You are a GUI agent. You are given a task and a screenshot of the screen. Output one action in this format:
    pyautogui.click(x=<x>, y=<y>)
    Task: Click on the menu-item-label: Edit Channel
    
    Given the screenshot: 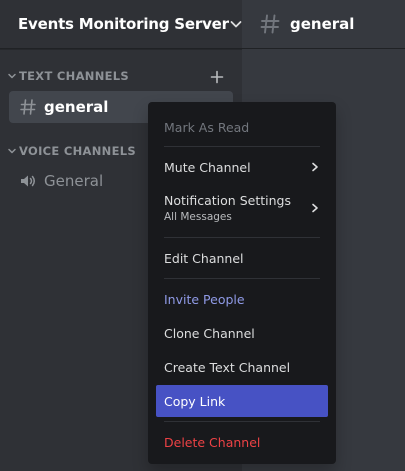 What is the action you would take?
    pyautogui.click(x=204, y=258)
    